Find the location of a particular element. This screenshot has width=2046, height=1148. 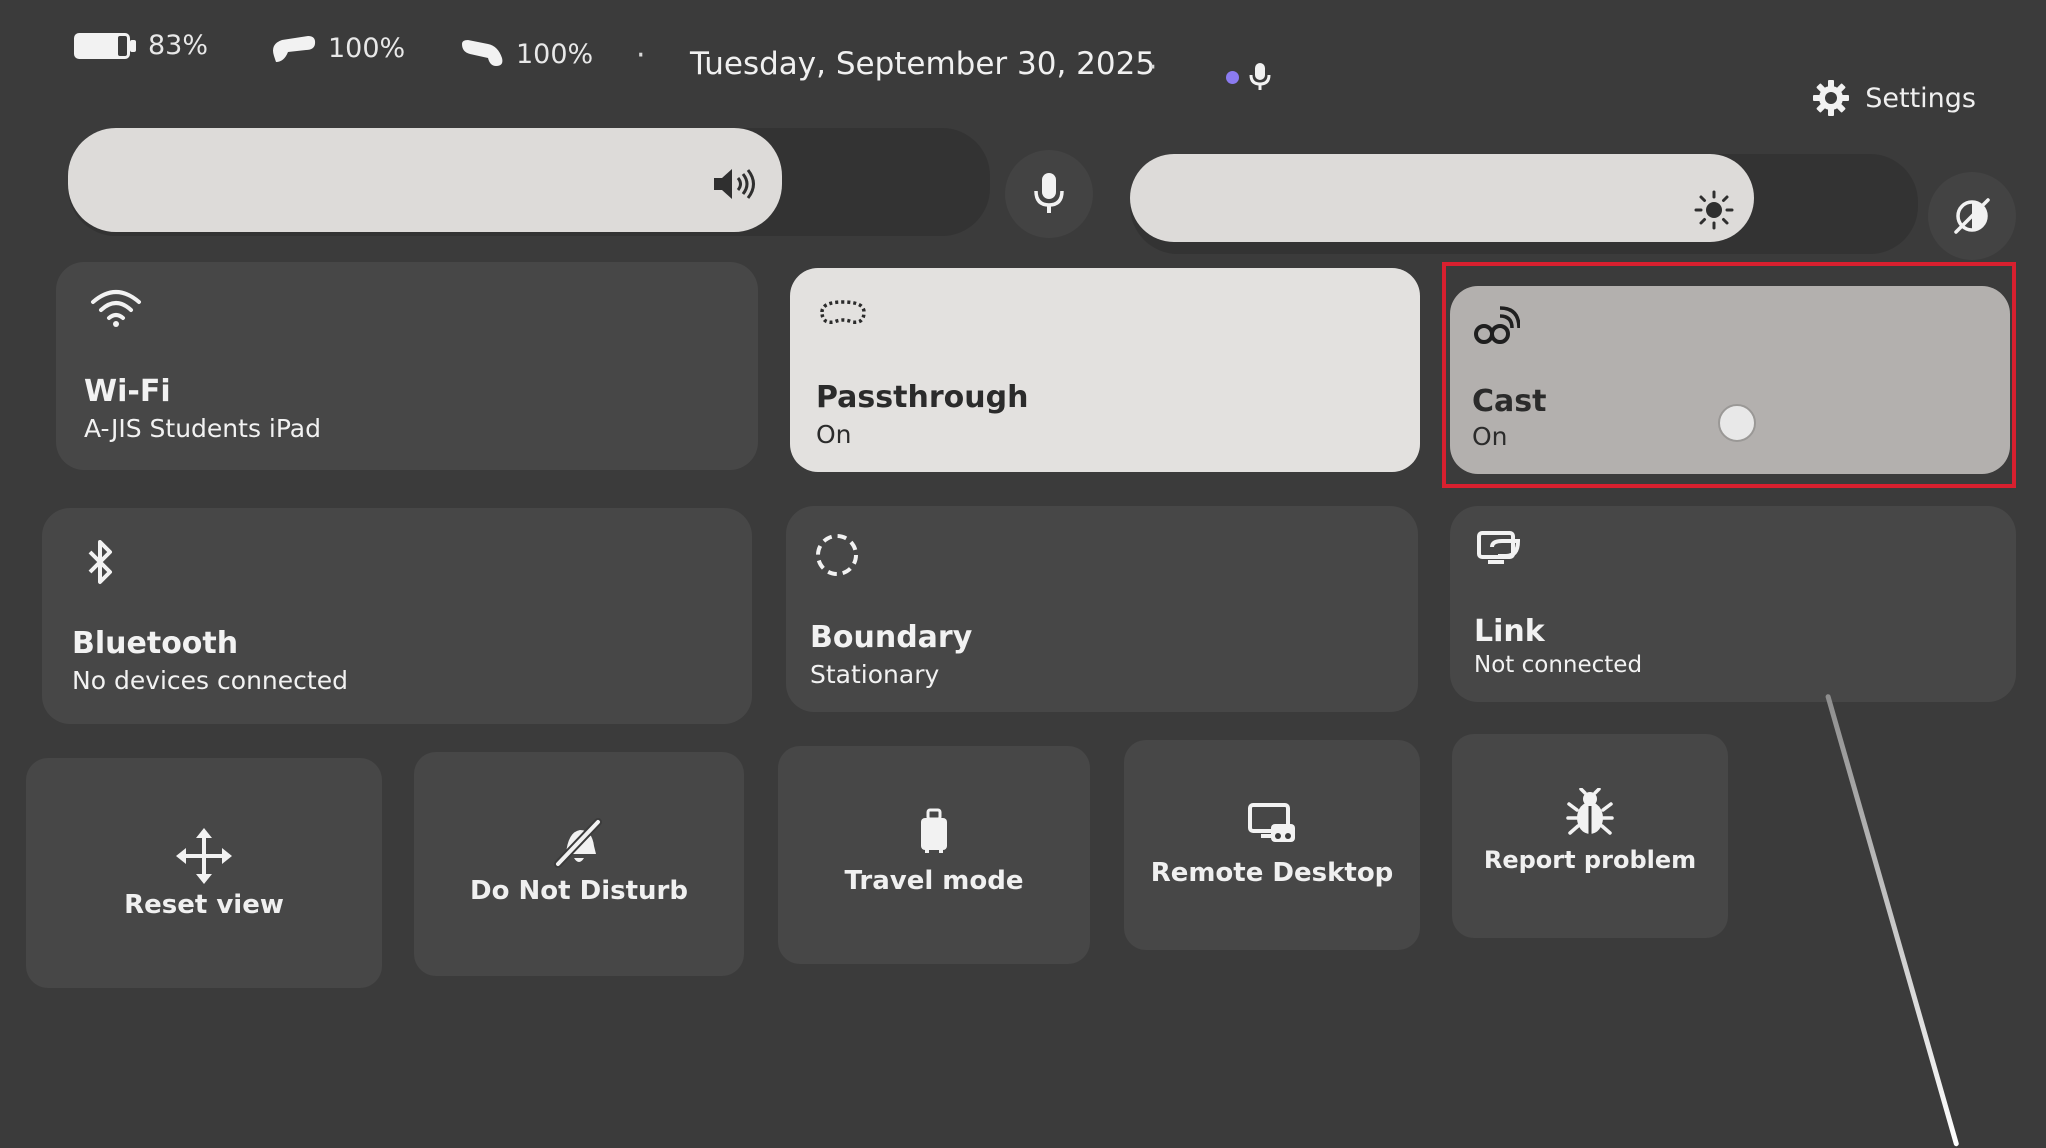

reset-view-tile: Reset view is located at coordinates (204, 873).